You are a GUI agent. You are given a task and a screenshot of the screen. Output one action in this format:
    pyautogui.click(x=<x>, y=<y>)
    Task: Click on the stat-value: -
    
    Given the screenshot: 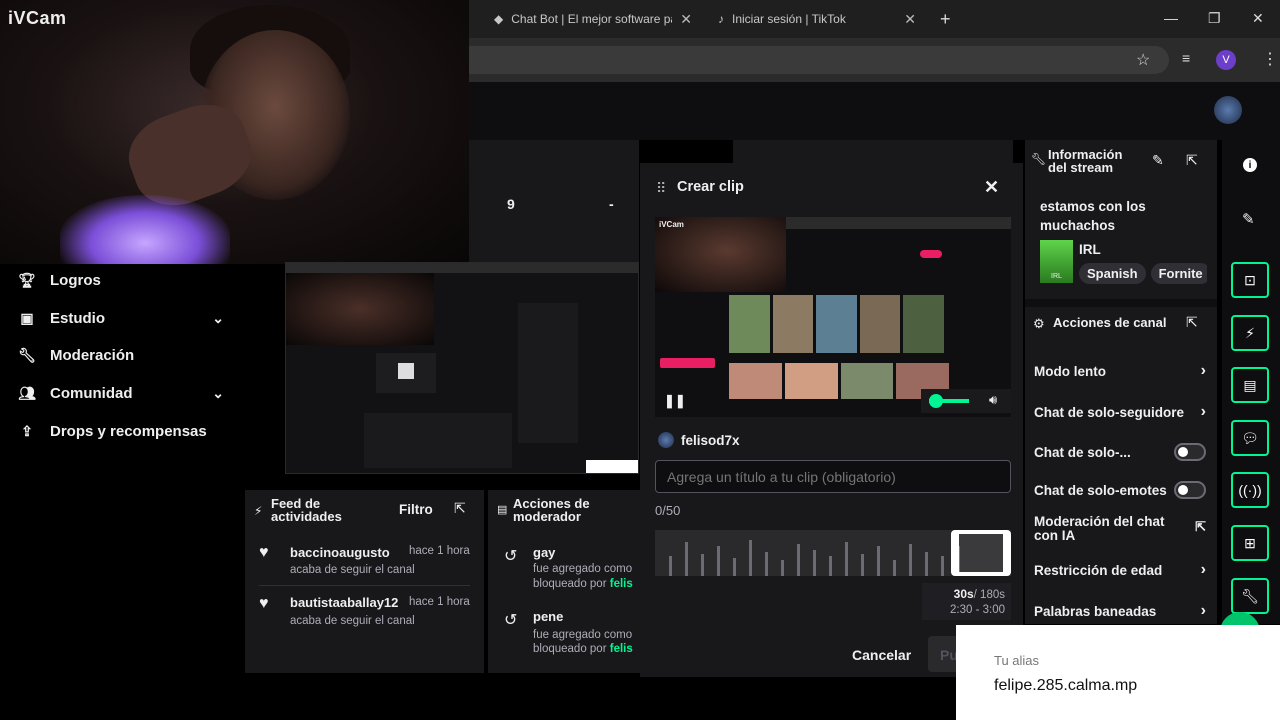 What is the action you would take?
    pyautogui.click(x=611, y=204)
    